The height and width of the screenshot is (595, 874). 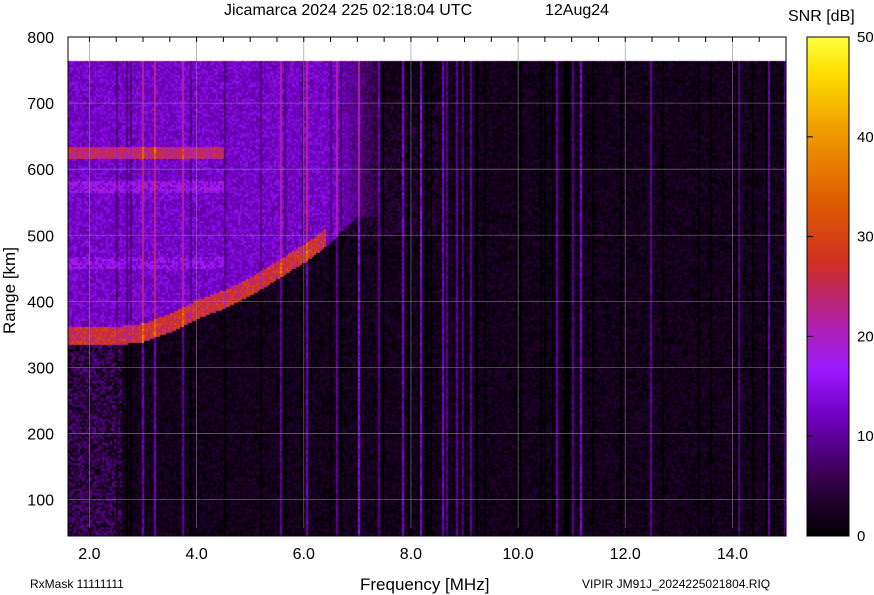 I want to click on y-tick-label: 300, so click(x=40, y=368).